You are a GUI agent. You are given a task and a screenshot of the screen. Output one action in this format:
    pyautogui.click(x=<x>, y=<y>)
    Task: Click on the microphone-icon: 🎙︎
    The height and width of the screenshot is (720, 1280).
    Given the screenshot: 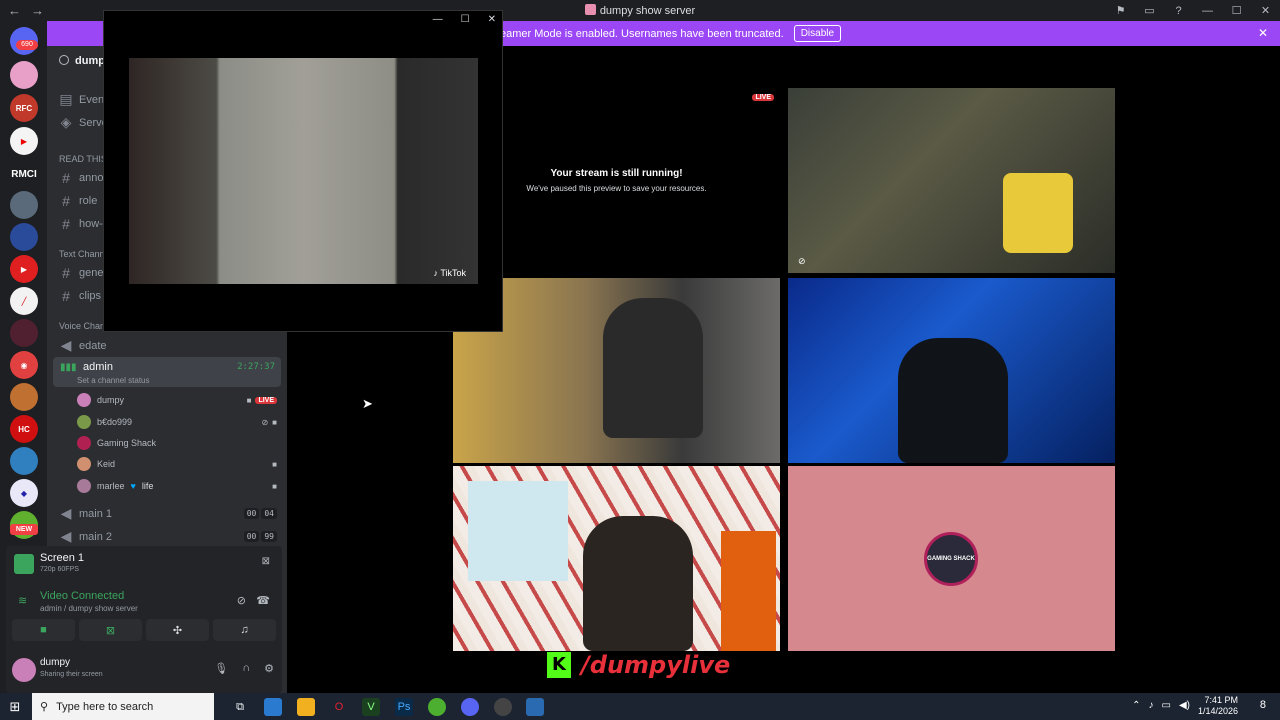 What is the action you would take?
    pyautogui.click(x=221, y=668)
    